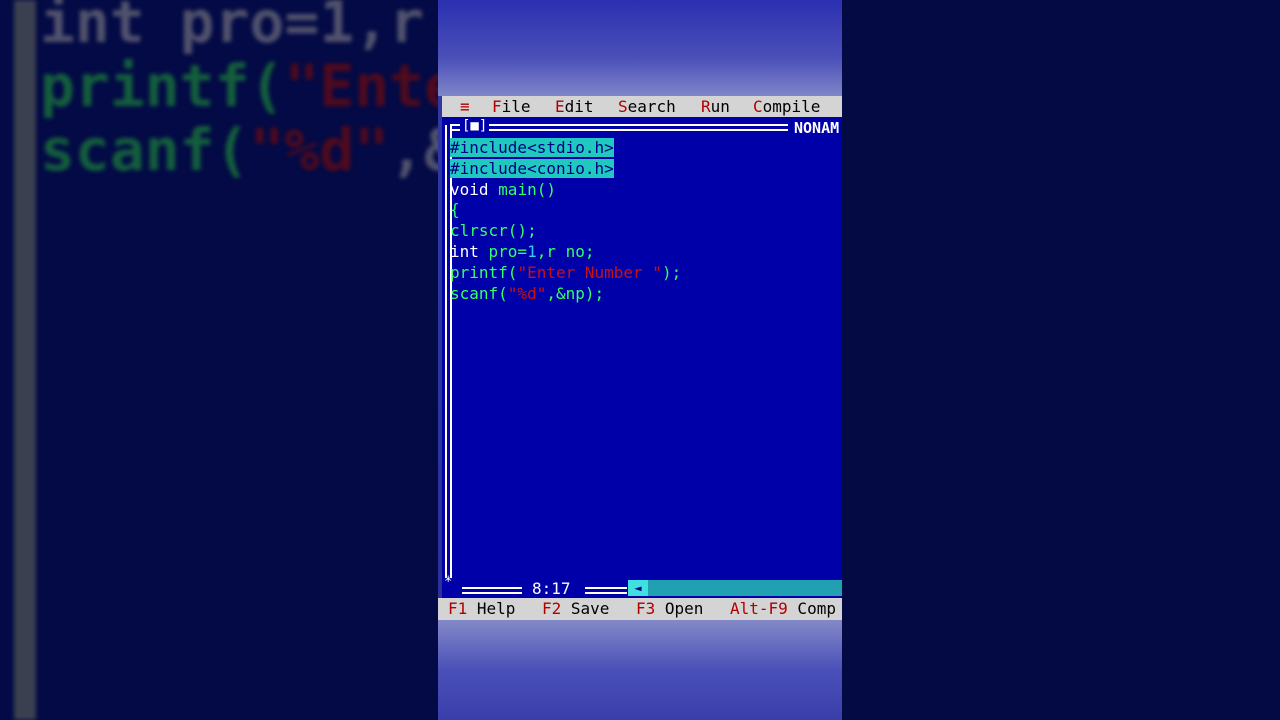 This screenshot has height=720, width=1280. Describe the element at coordinates (706, 106) in the screenshot. I see `menu-run-hotkey: R` at that location.